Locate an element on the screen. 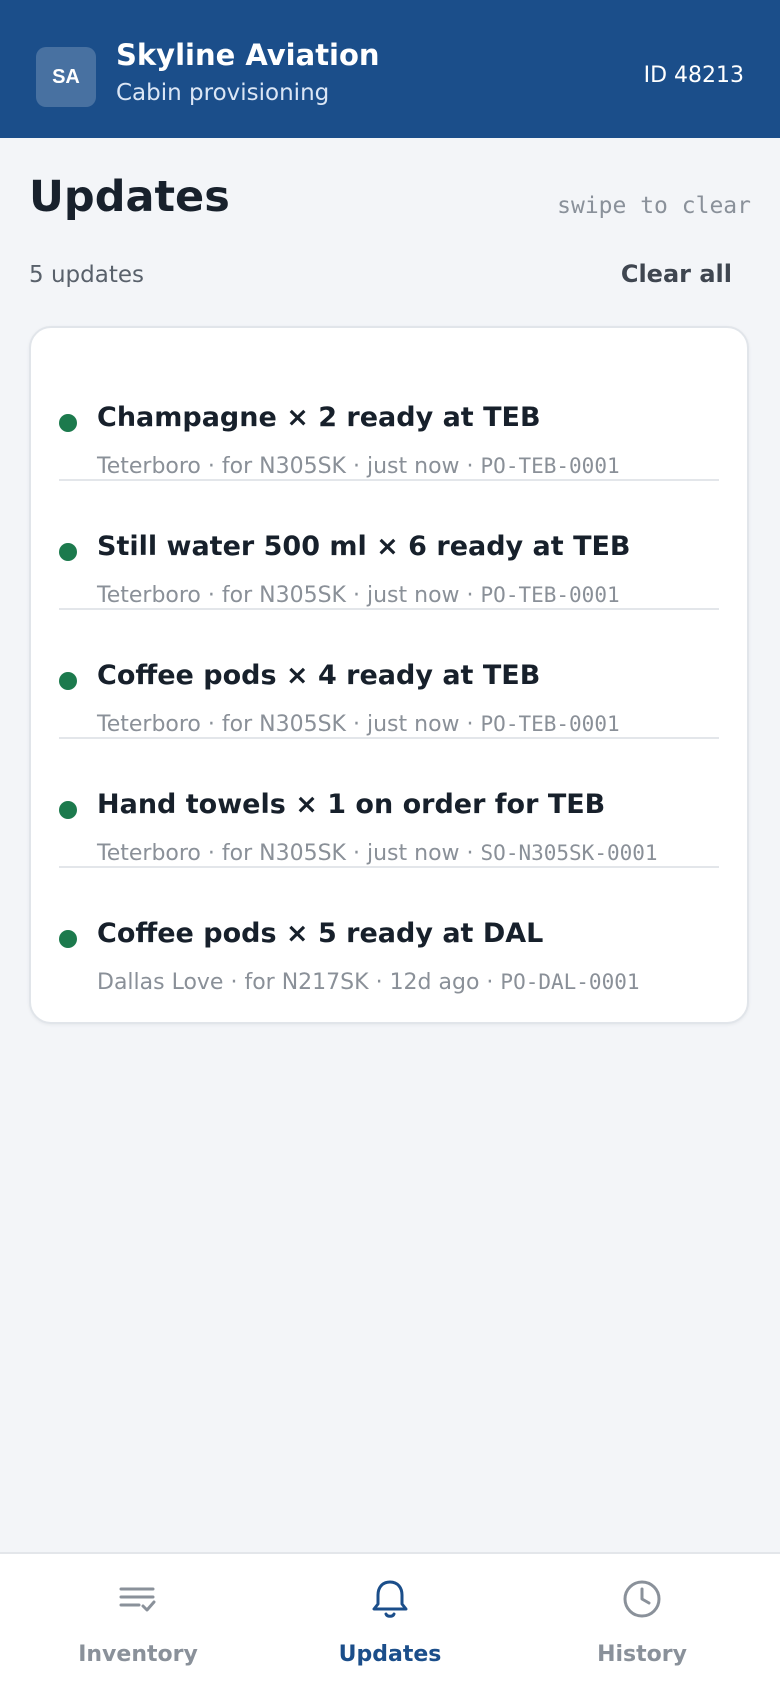 Image resolution: width=780 pixels, height=1688 pixels. swipe-hint: swipe to clear is located at coordinates (654, 206).